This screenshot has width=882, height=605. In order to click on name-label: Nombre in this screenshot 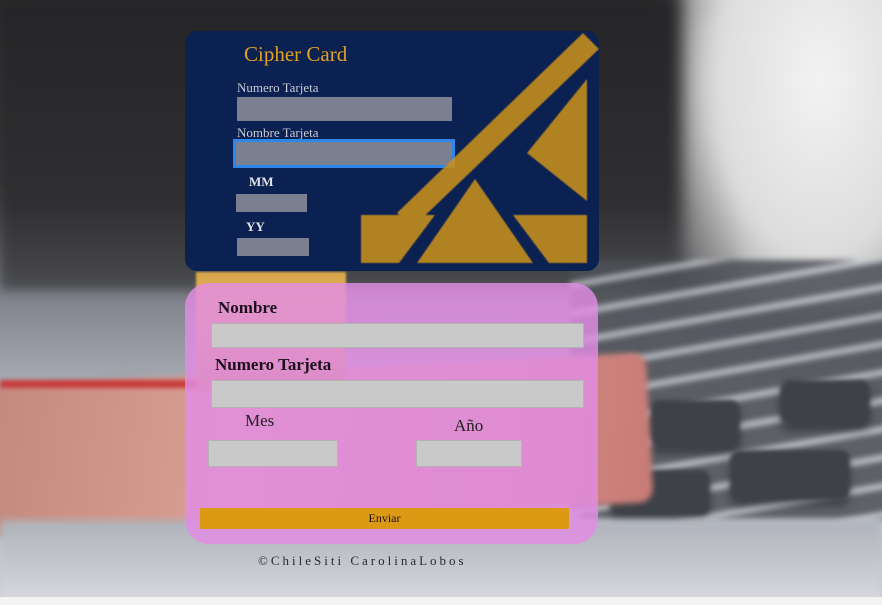, I will do `click(248, 307)`.